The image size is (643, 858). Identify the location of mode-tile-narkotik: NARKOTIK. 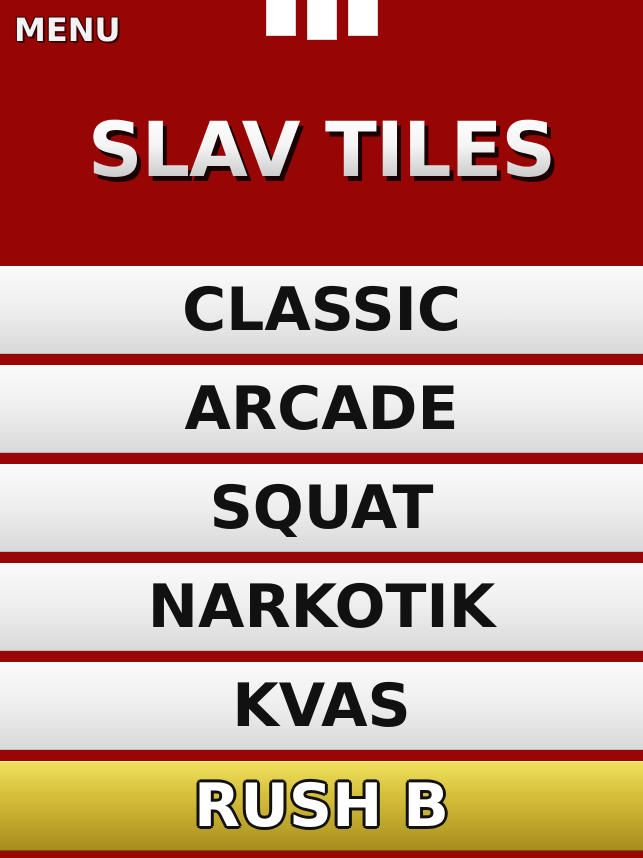
(321, 607).